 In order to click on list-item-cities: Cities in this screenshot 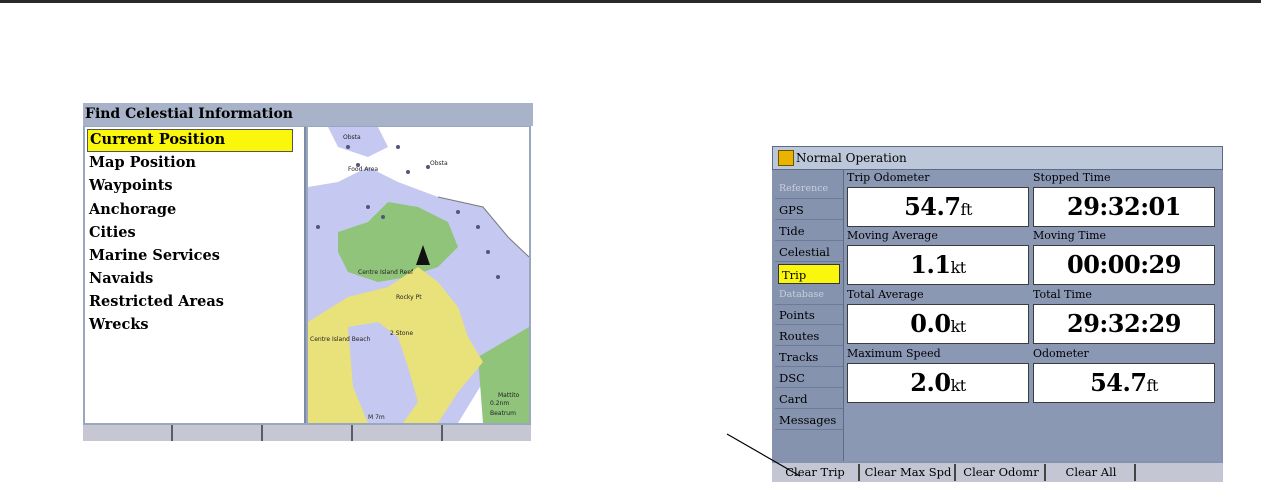, I will do `click(111, 232)`.